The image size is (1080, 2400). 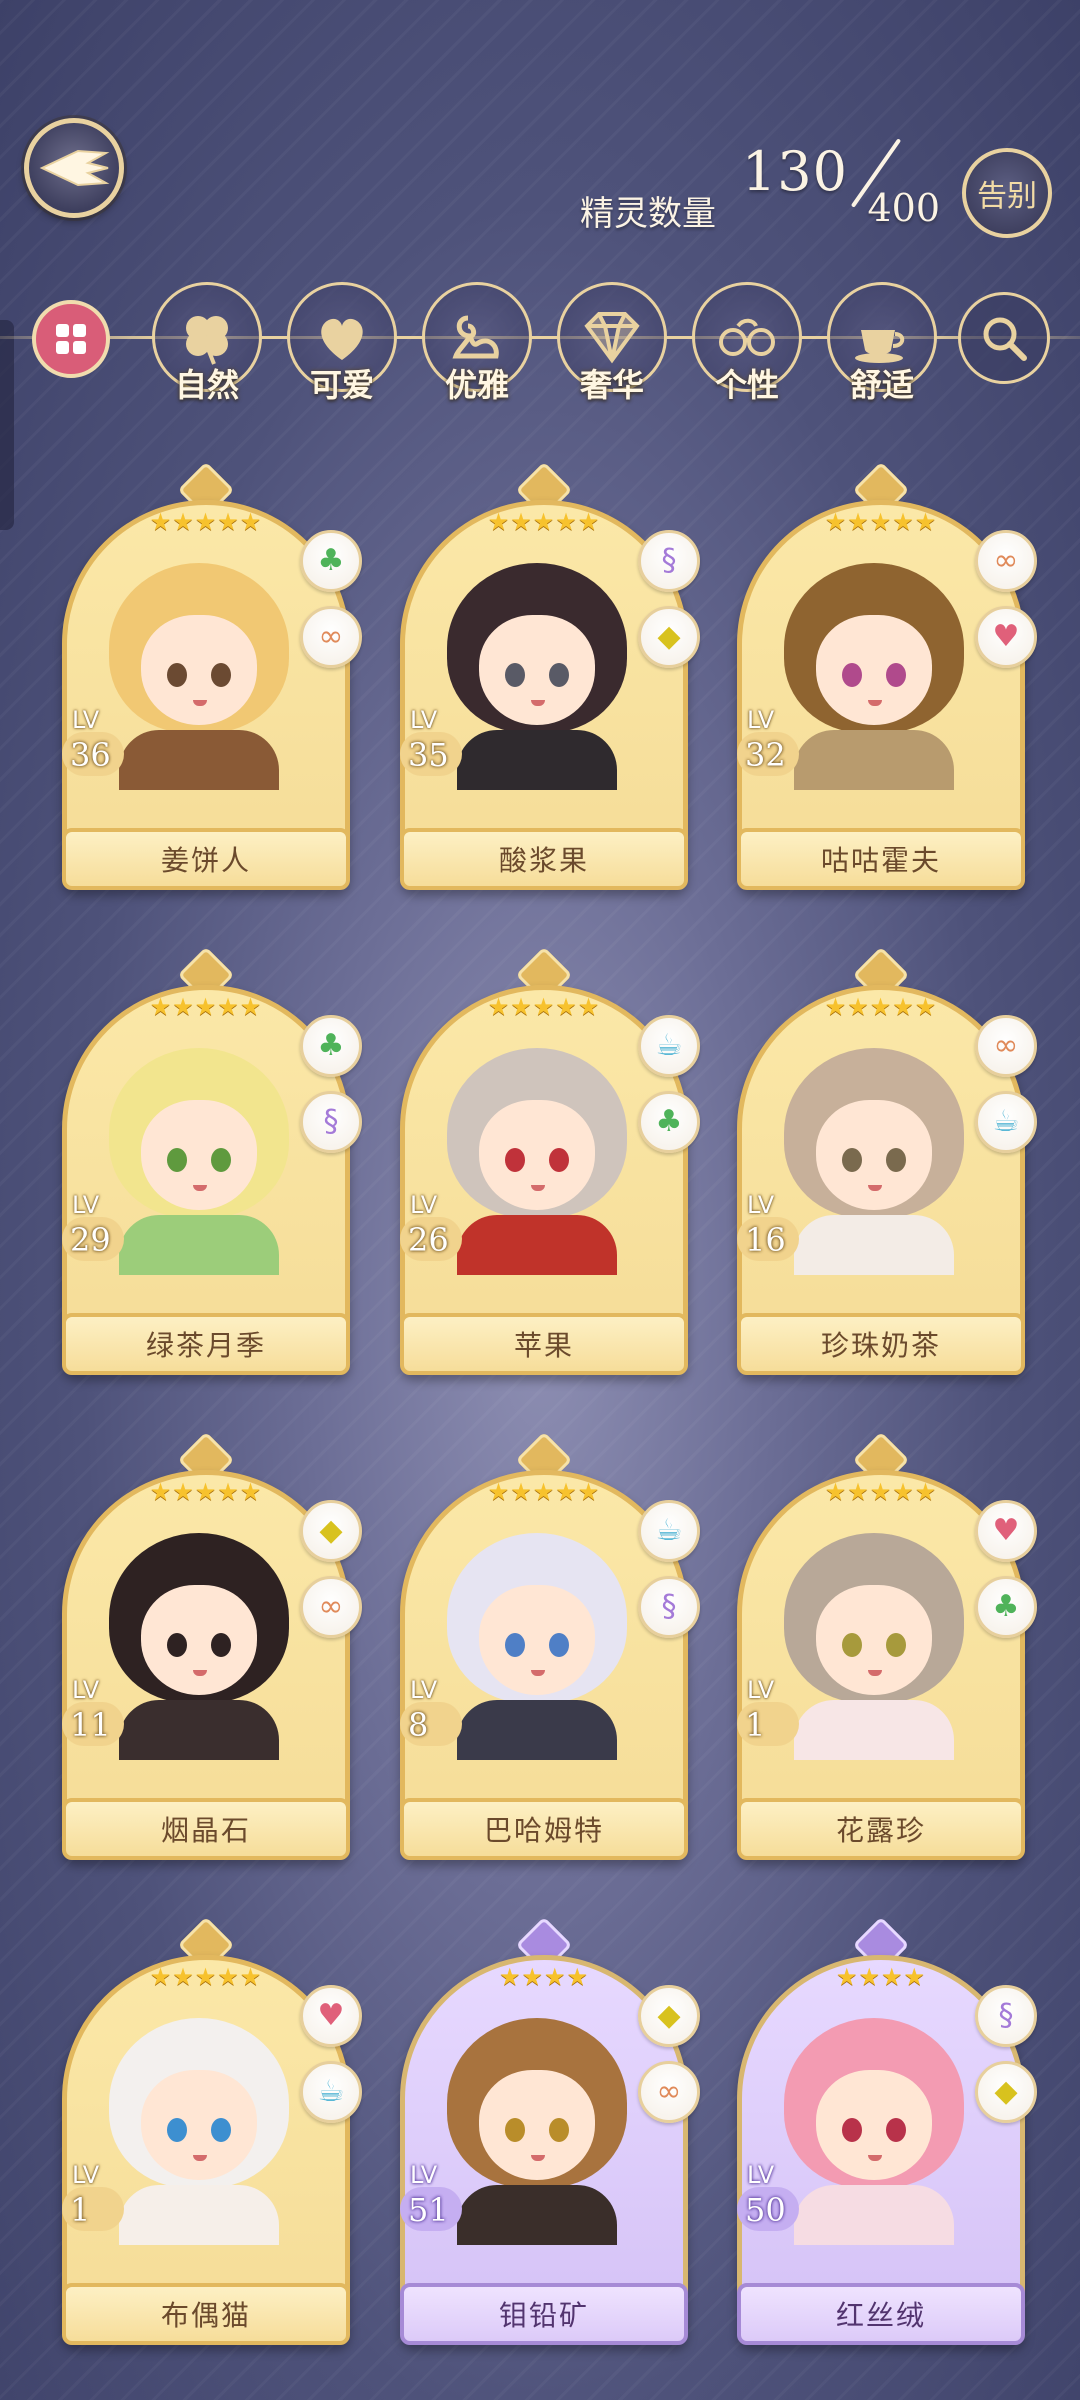 I want to click on level-value: 11, so click(x=90, y=1725).